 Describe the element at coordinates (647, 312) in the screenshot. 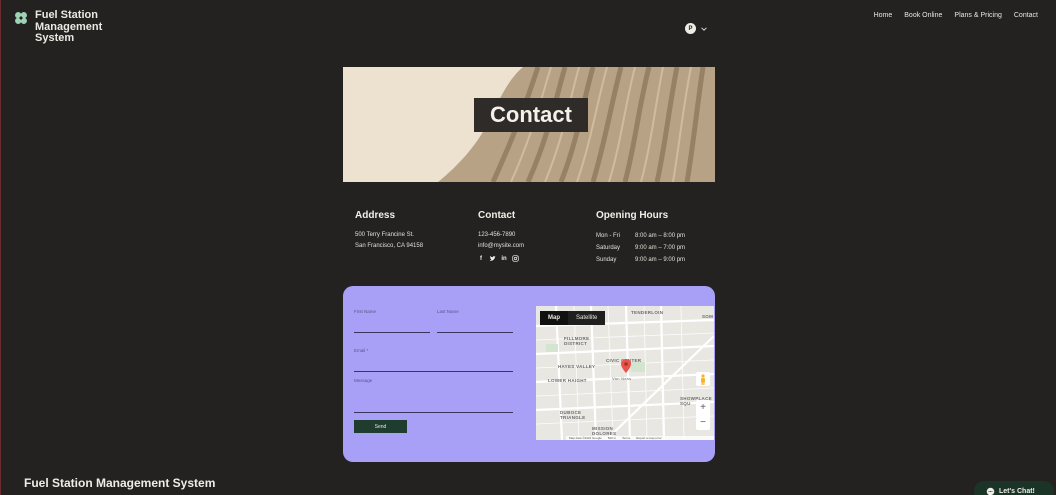

I see `map-label: TENDERLOIN` at that location.